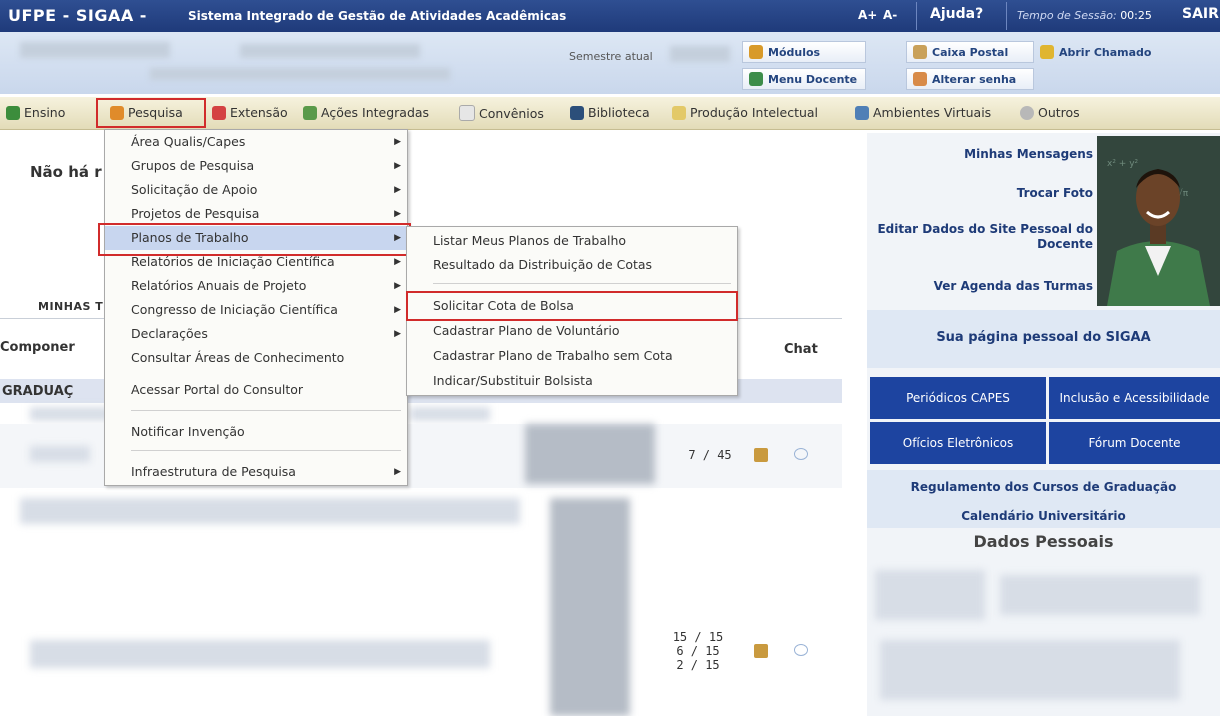  Describe the element at coordinates (804, 52) in the screenshot. I see `modulos-button: Módulos` at that location.